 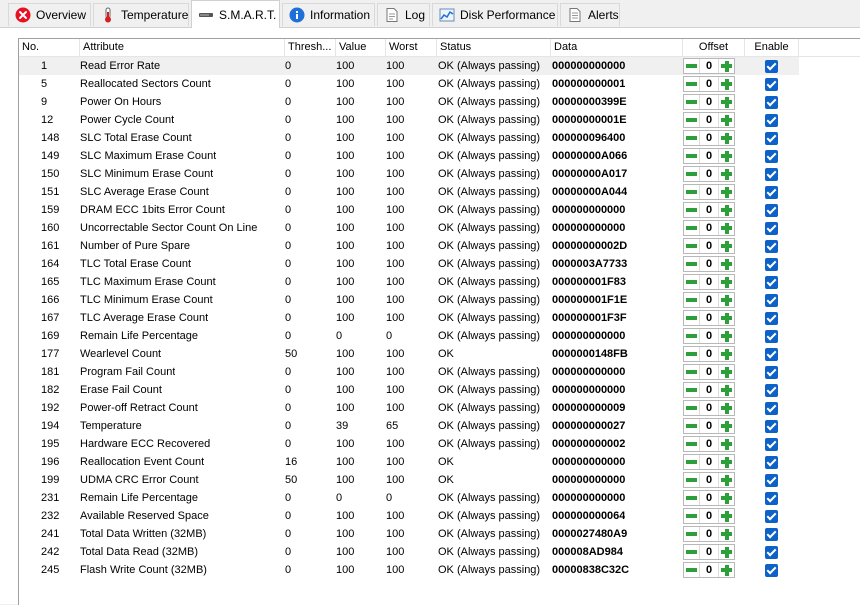 I want to click on tab-smart: S.M.A.R.T., so click(x=235, y=14).